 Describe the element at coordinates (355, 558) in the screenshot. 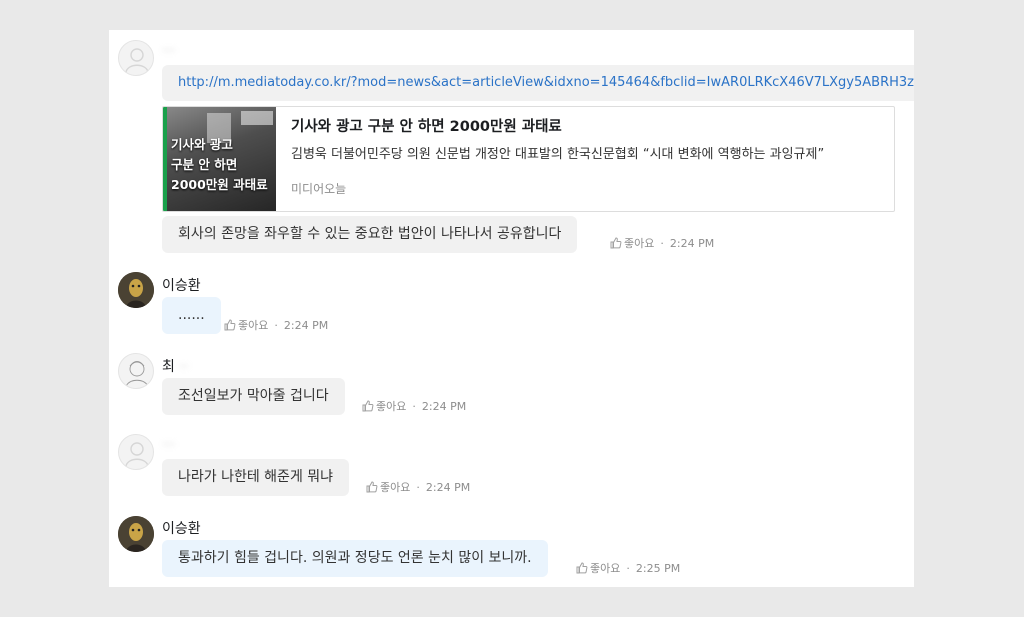

I see `message-bubble: 통과하기 힘들 겁니다. 의원과 정당도 언론 눈치 많이 보니까.` at that location.